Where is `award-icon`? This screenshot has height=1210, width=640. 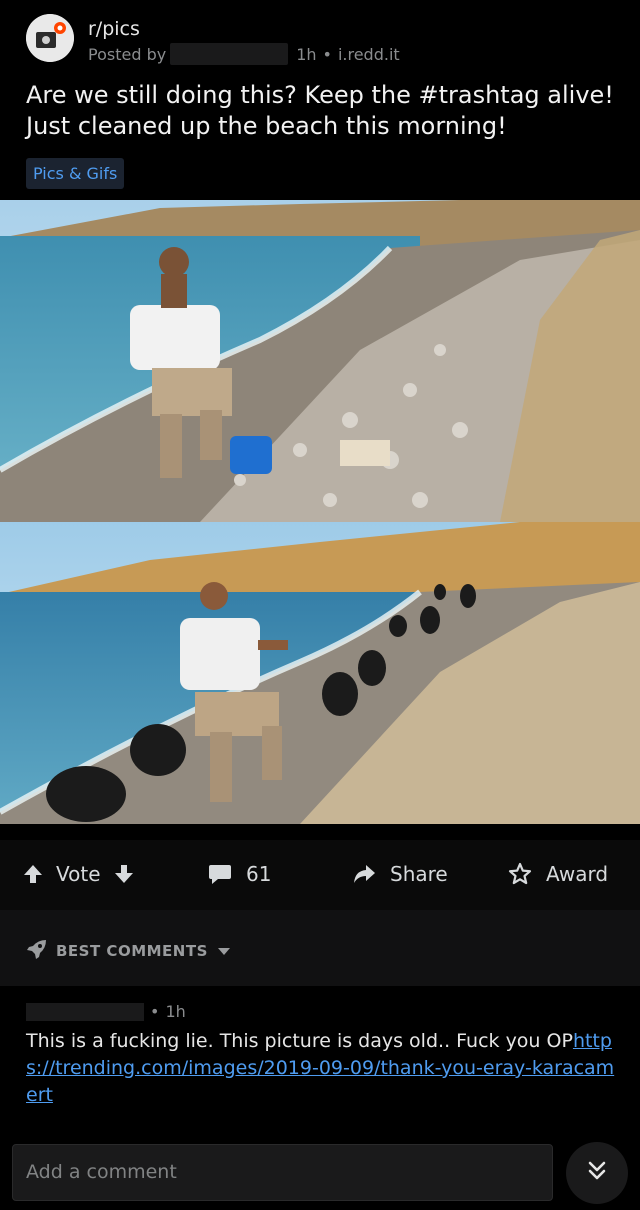
award-icon is located at coordinates (520, 874).